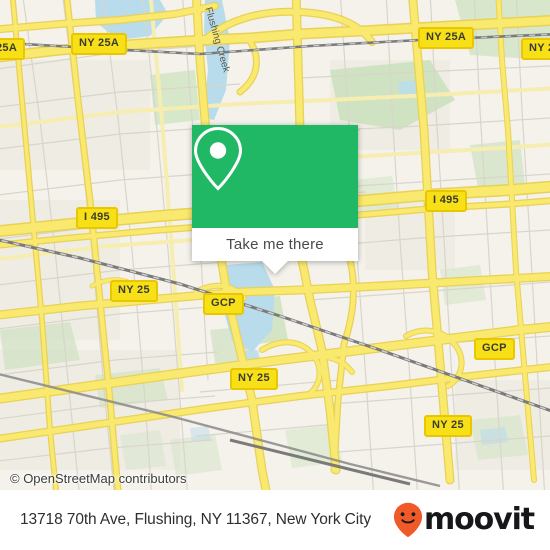 Image resolution: width=550 pixels, height=550 pixels. I want to click on shield-ny-25-west: NY 25, so click(134, 291).